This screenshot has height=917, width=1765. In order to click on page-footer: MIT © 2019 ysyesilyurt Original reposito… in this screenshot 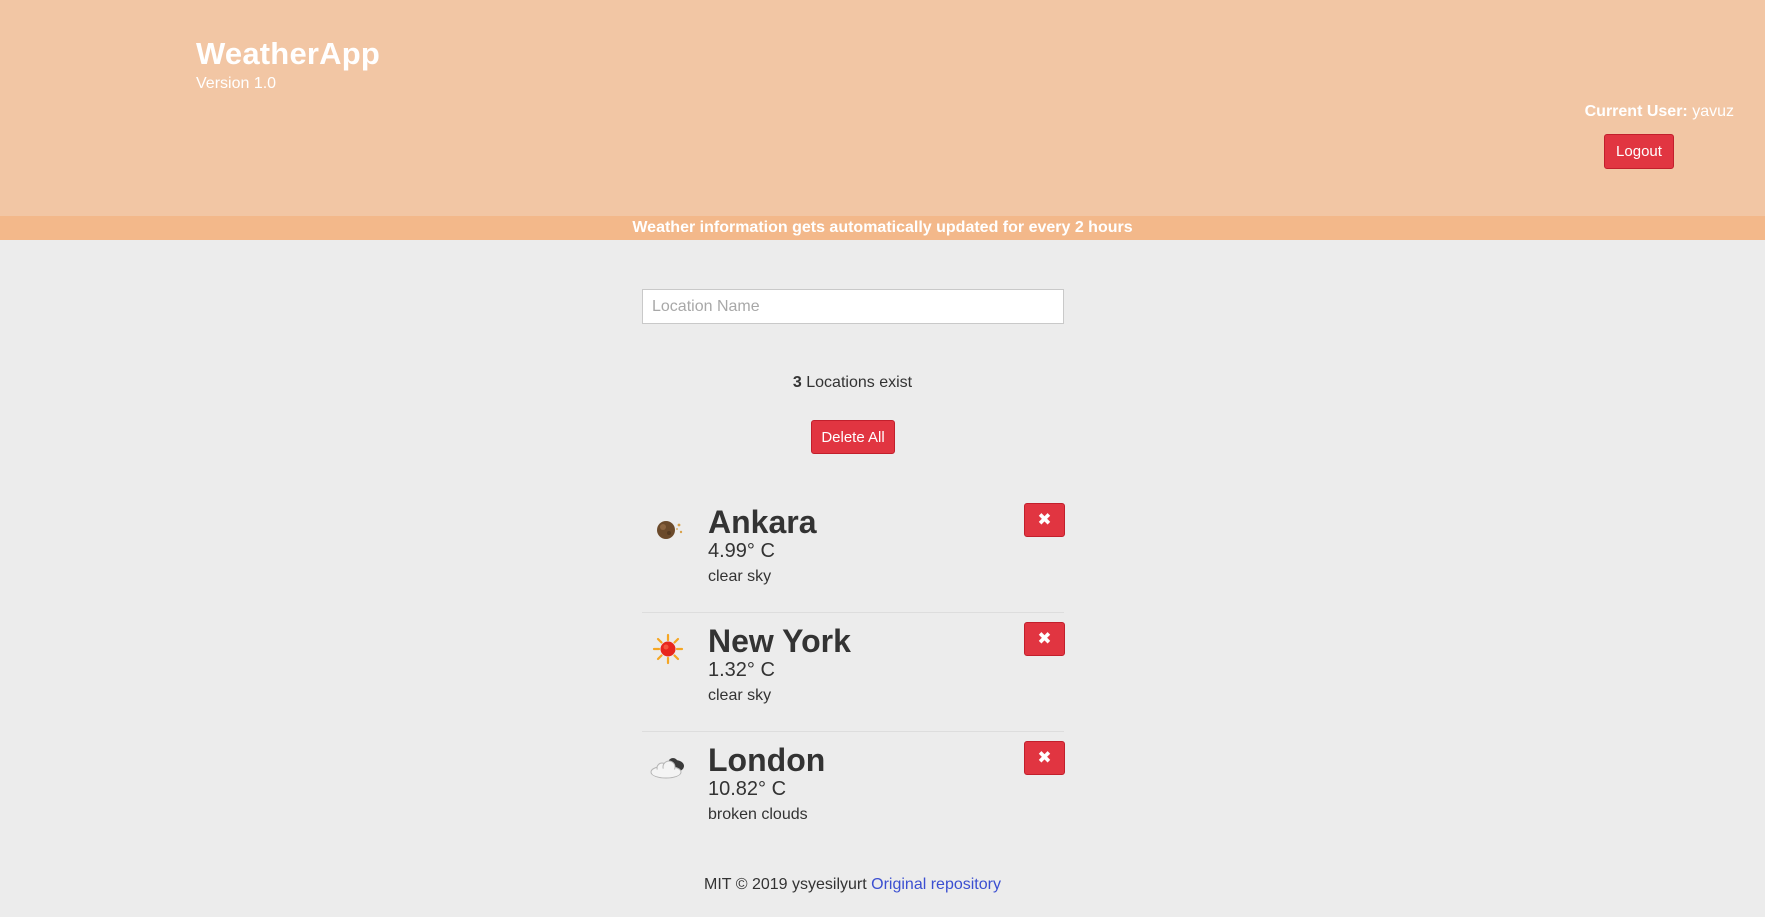, I will do `click(852, 885)`.